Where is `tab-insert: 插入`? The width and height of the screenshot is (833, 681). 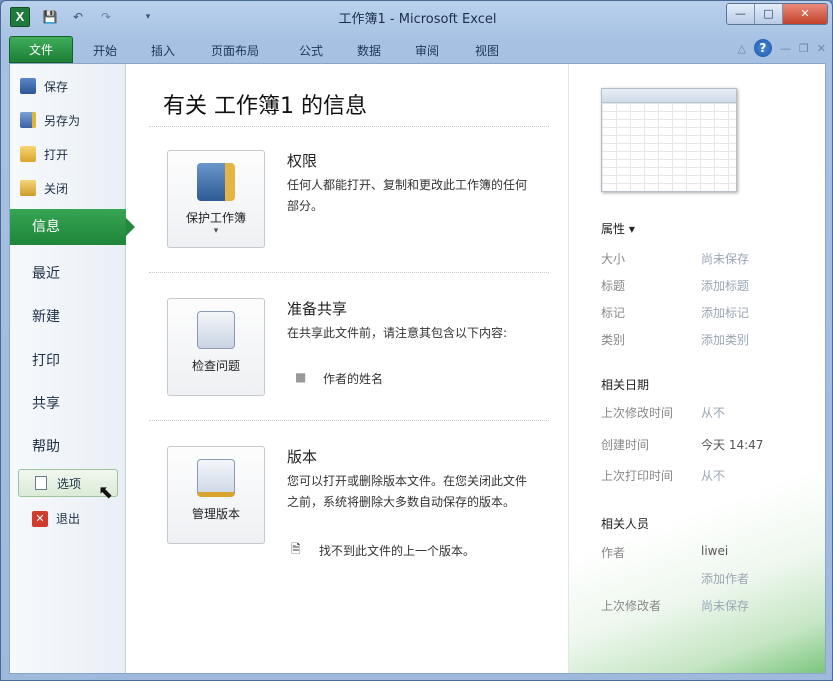
tab-insert: 插入 is located at coordinates (163, 50).